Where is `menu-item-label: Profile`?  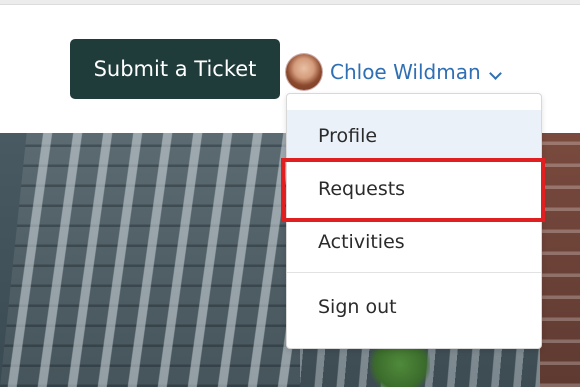 menu-item-label: Profile is located at coordinates (348, 136).